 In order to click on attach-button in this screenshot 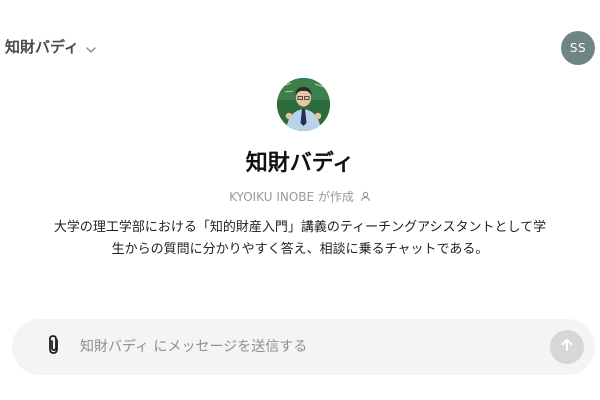, I will do `click(54, 347)`.